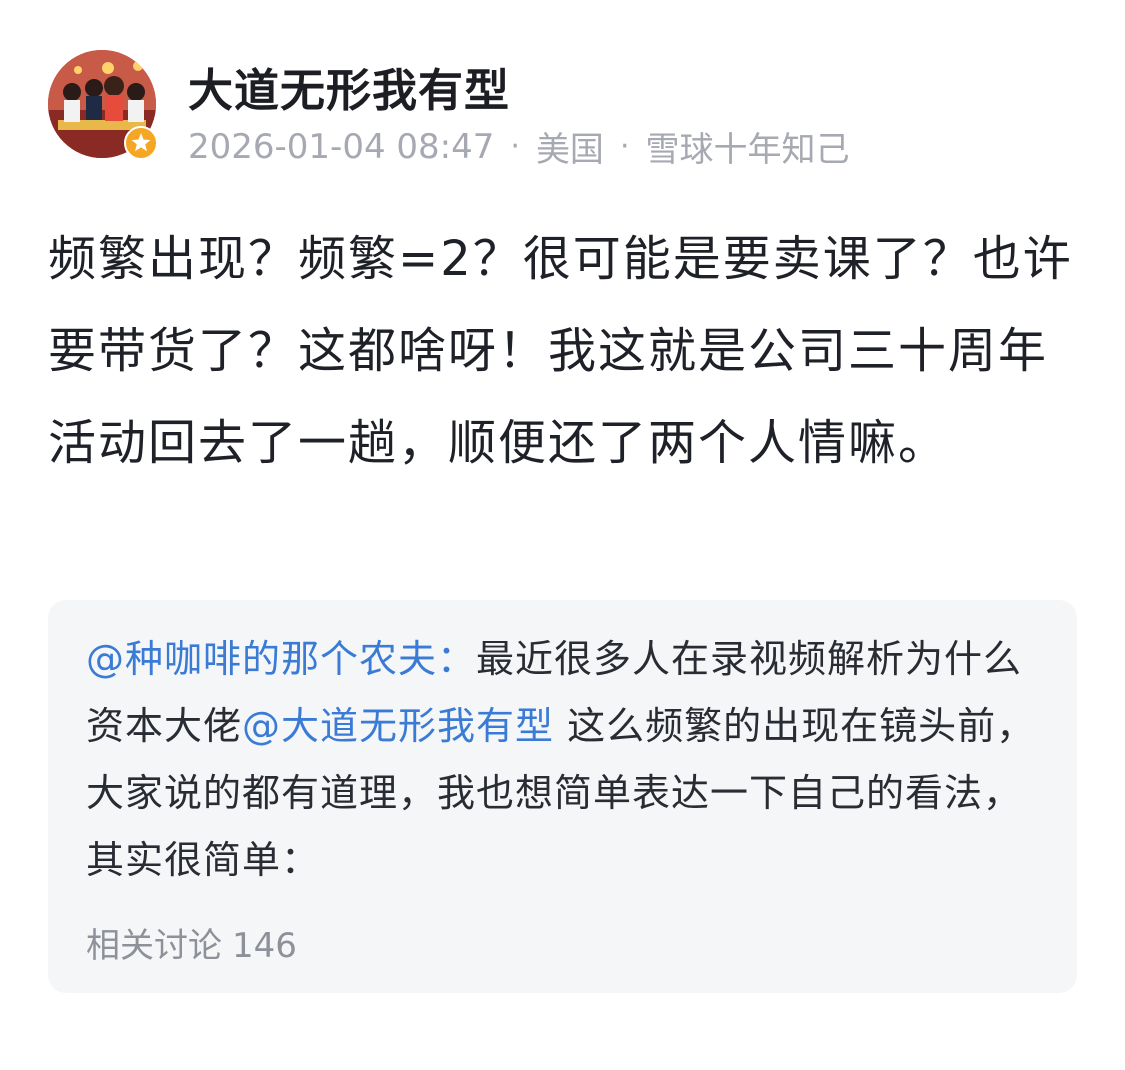  Describe the element at coordinates (103, 105) in the screenshot. I see `author-avatar` at that location.